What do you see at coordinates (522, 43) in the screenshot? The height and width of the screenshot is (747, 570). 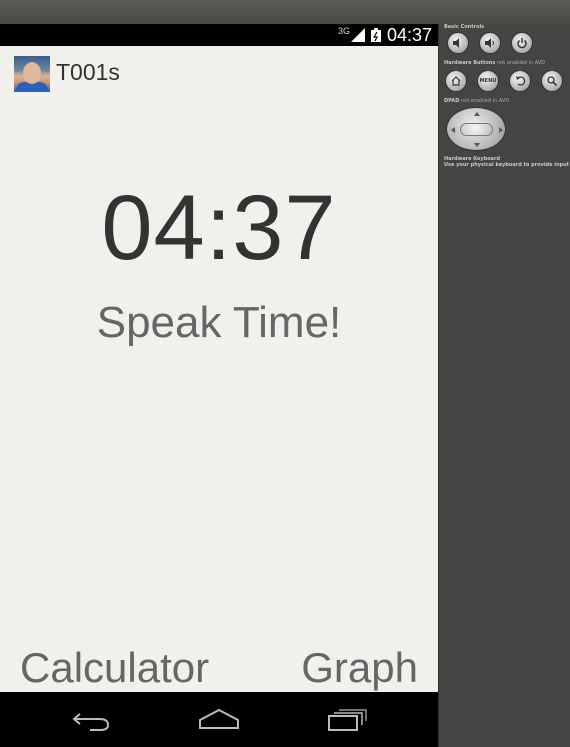 I see `power-icon` at bounding box center [522, 43].